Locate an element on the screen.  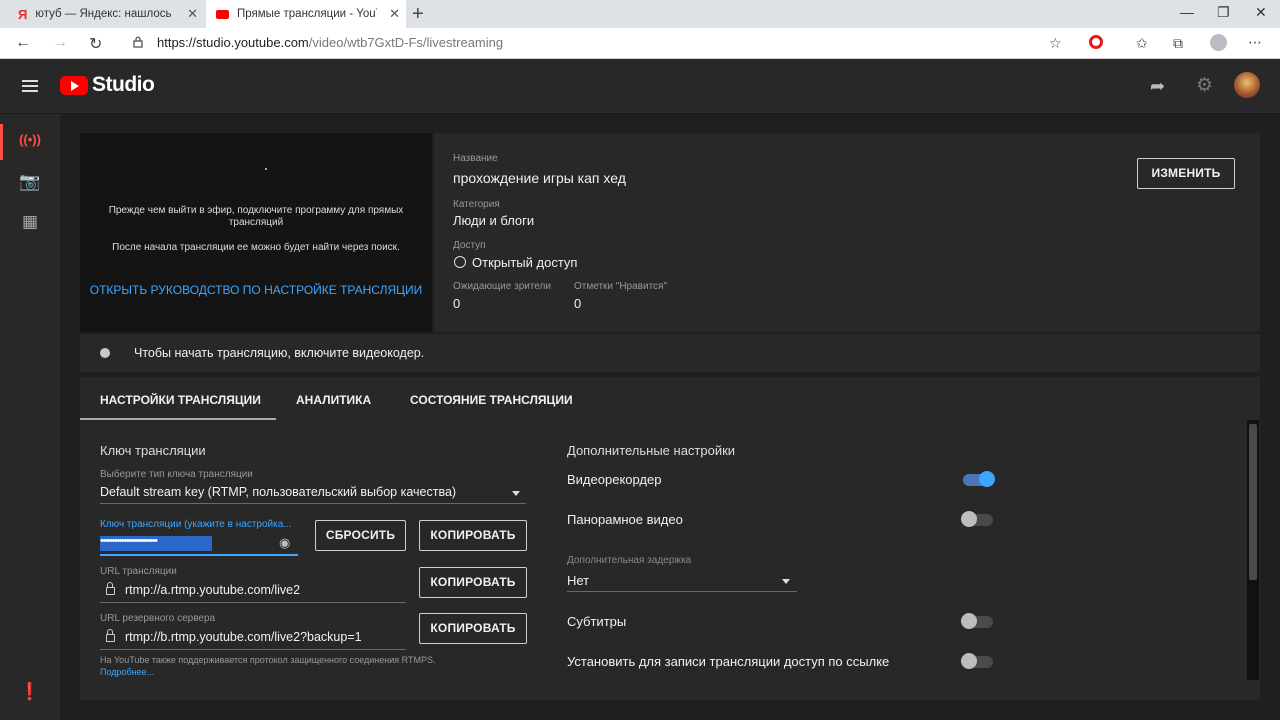
backup-url-label: URL резервного сервера is located at coordinates (158, 618).